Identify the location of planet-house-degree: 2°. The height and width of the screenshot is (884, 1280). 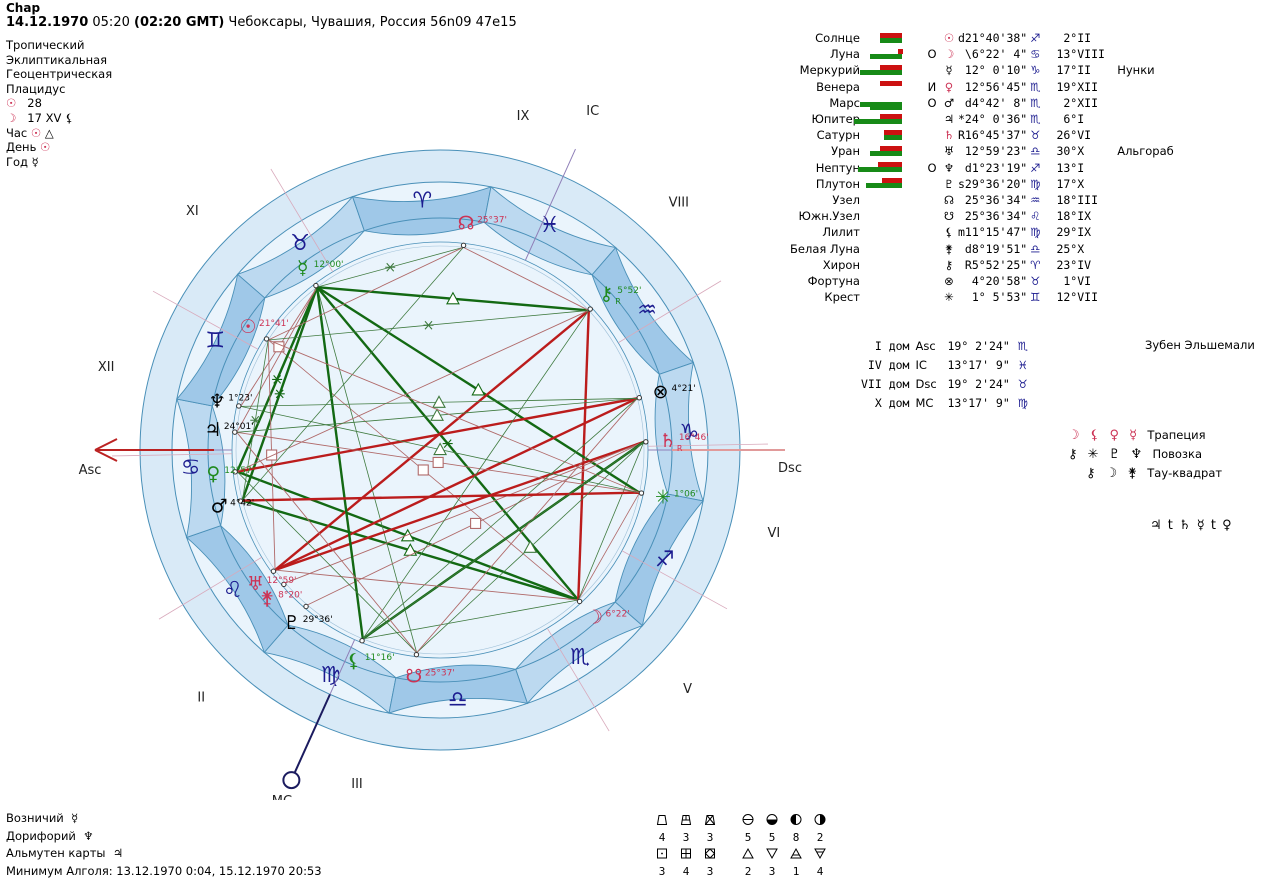
(1070, 38).